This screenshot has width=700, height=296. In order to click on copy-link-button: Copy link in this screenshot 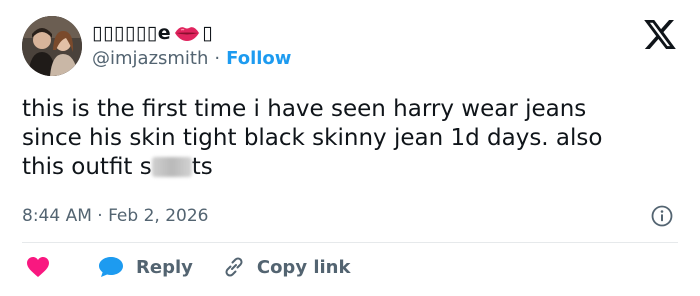, I will do `click(287, 267)`.